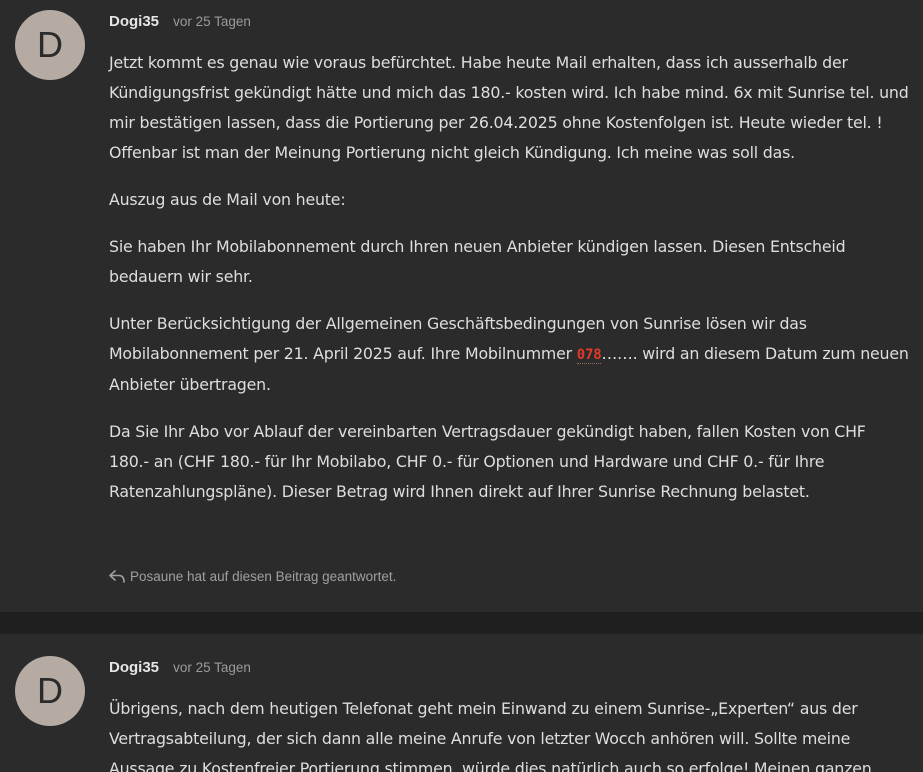 This screenshot has width=923, height=772. Describe the element at coordinates (117, 576) in the screenshot. I see `reply-icon` at that location.